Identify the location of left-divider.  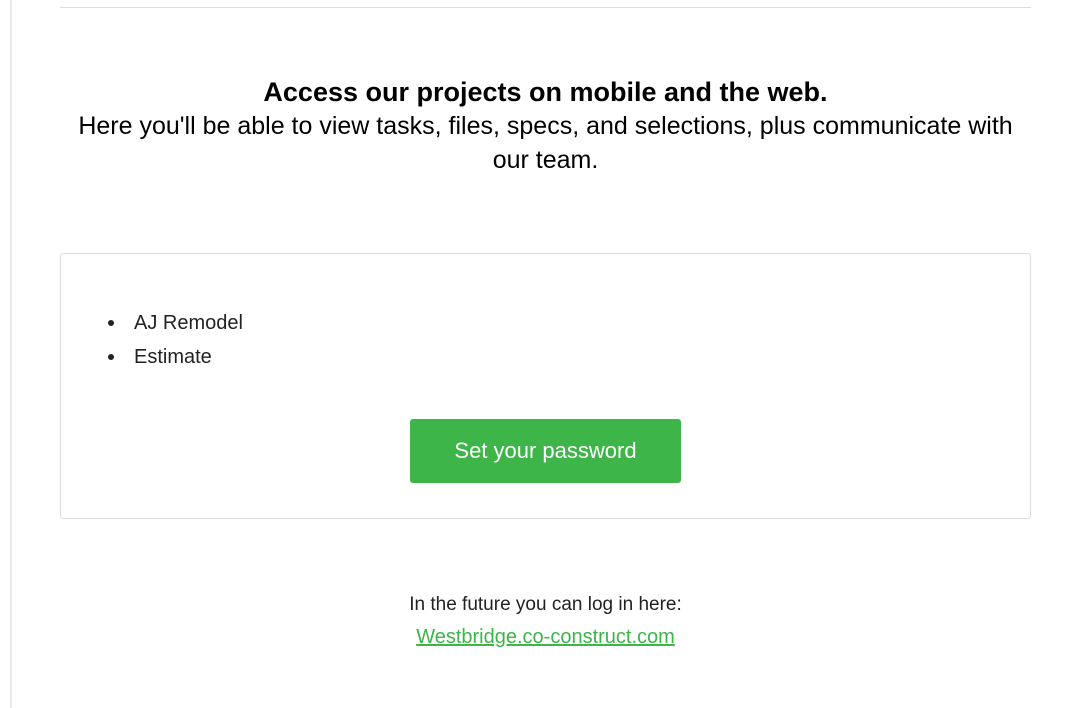
(11, 354).